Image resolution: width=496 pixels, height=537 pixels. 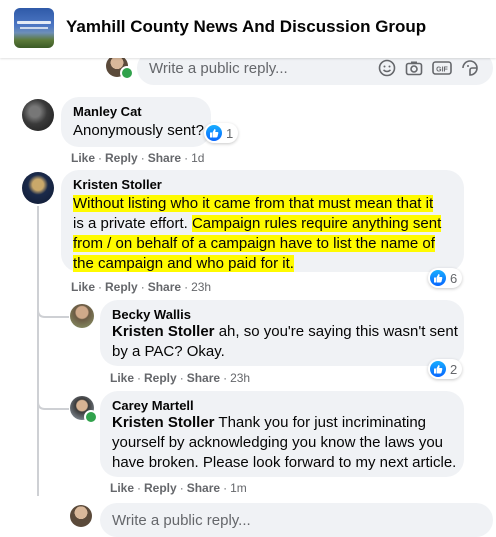 I want to click on group-cover-thumbnail, so click(x=34, y=28).